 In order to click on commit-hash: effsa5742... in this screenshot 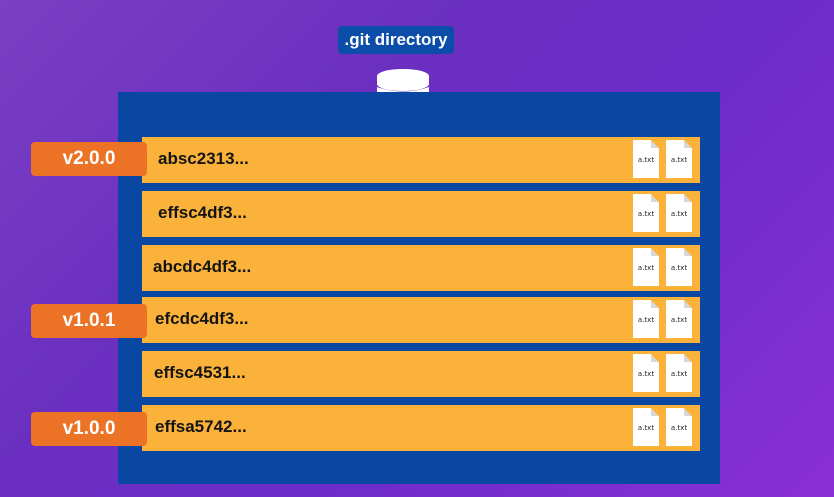, I will do `click(201, 426)`.